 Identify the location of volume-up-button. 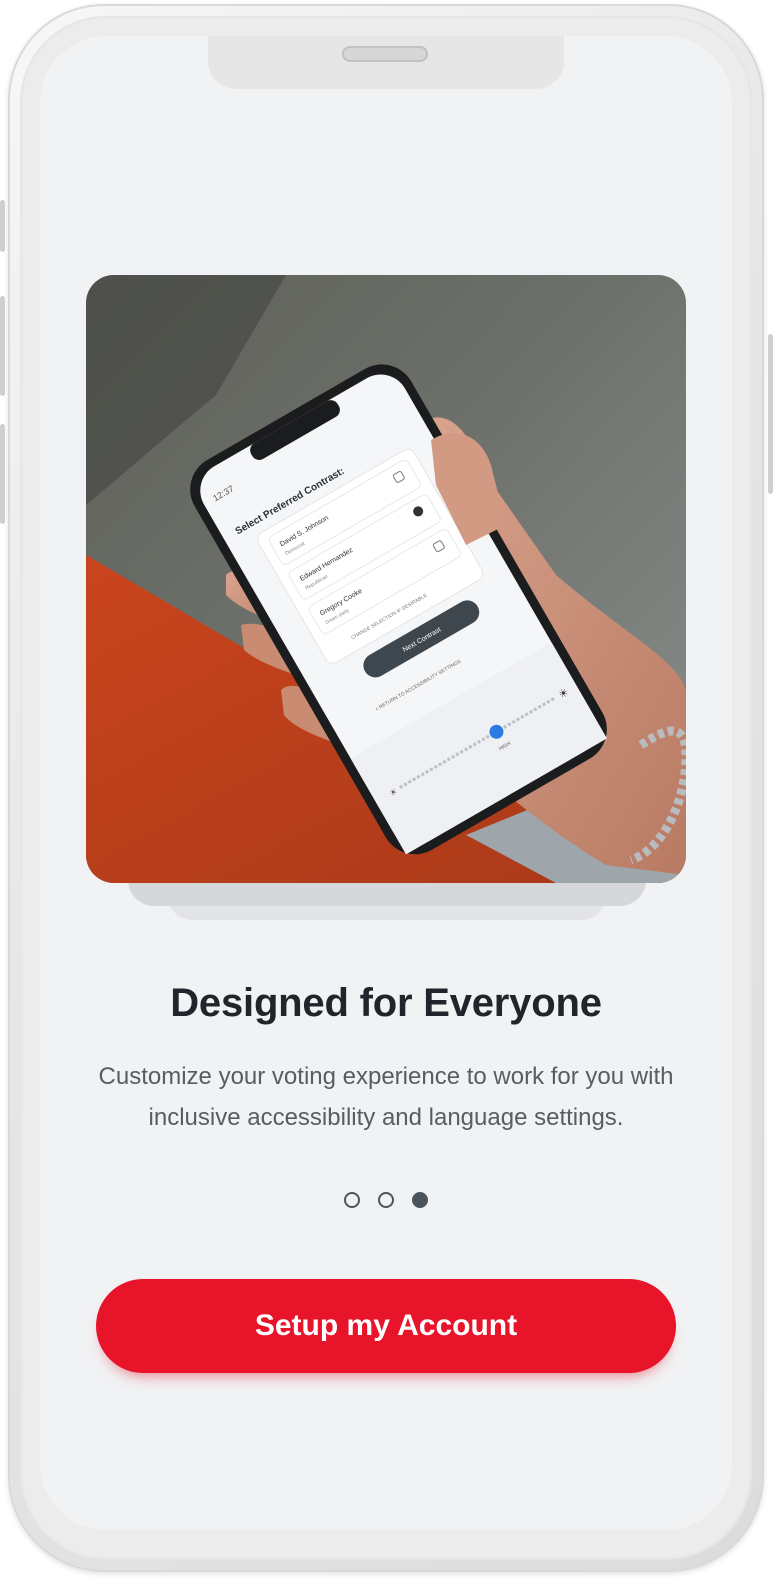
(2, 346).